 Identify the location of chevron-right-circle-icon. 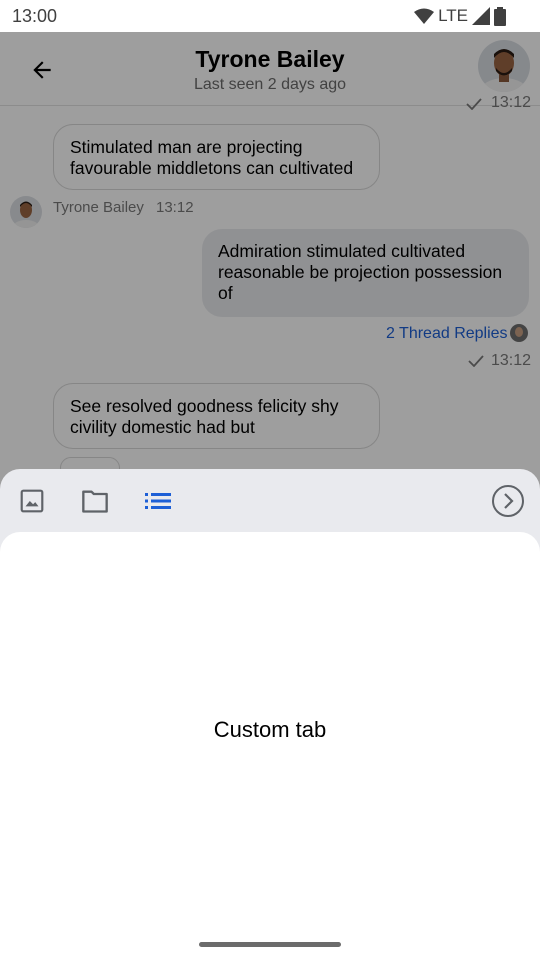
(508, 501).